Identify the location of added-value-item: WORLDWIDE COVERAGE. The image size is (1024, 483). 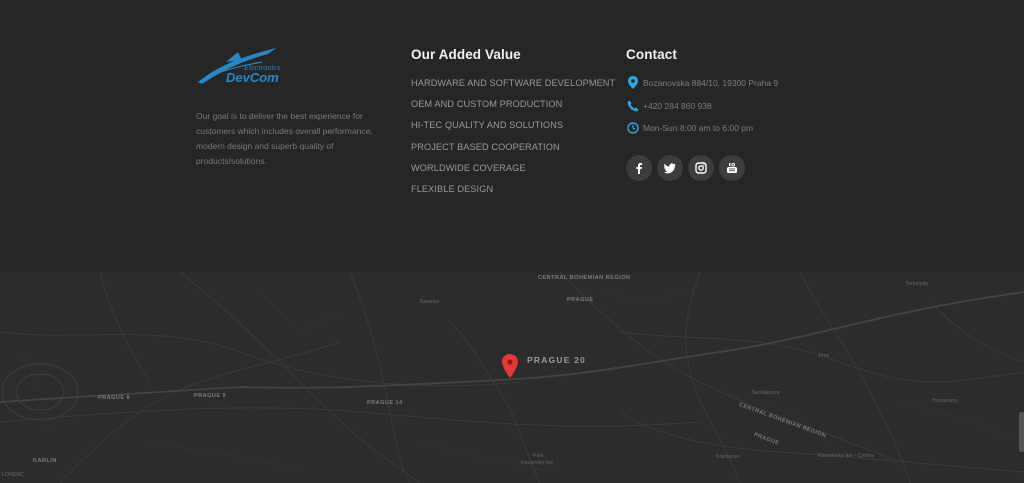
(513, 172).